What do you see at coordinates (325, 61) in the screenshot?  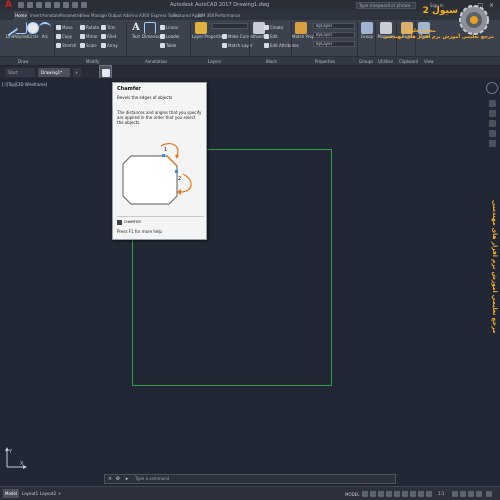 I see `properties-panel-title: Properties` at bounding box center [325, 61].